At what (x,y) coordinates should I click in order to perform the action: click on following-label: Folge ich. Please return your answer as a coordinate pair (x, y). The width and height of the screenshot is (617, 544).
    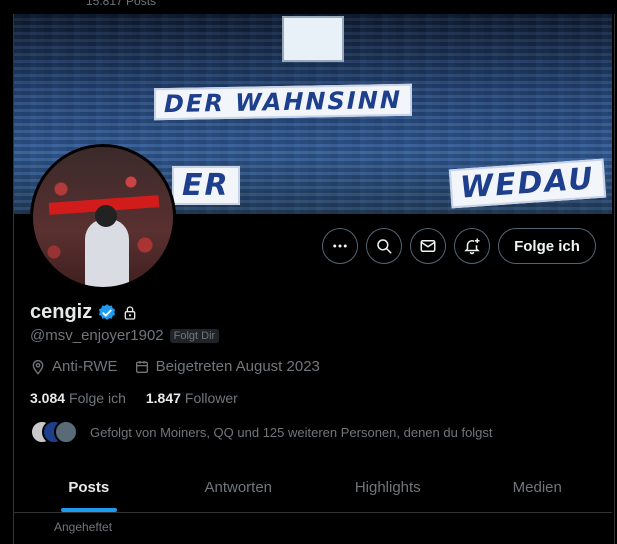
    Looking at the image, I should click on (97, 398).